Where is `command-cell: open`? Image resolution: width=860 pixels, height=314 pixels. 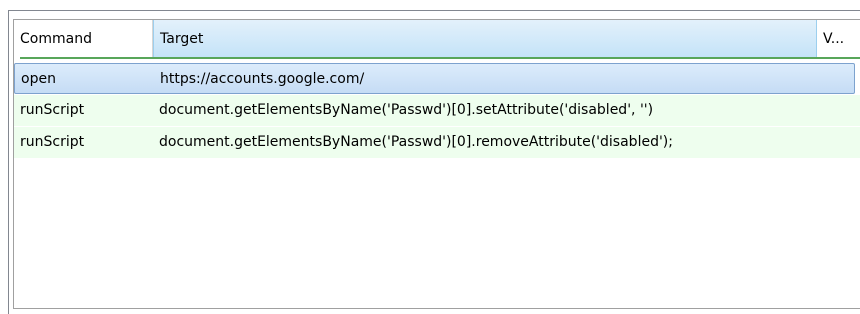
command-cell: open is located at coordinates (38, 79).